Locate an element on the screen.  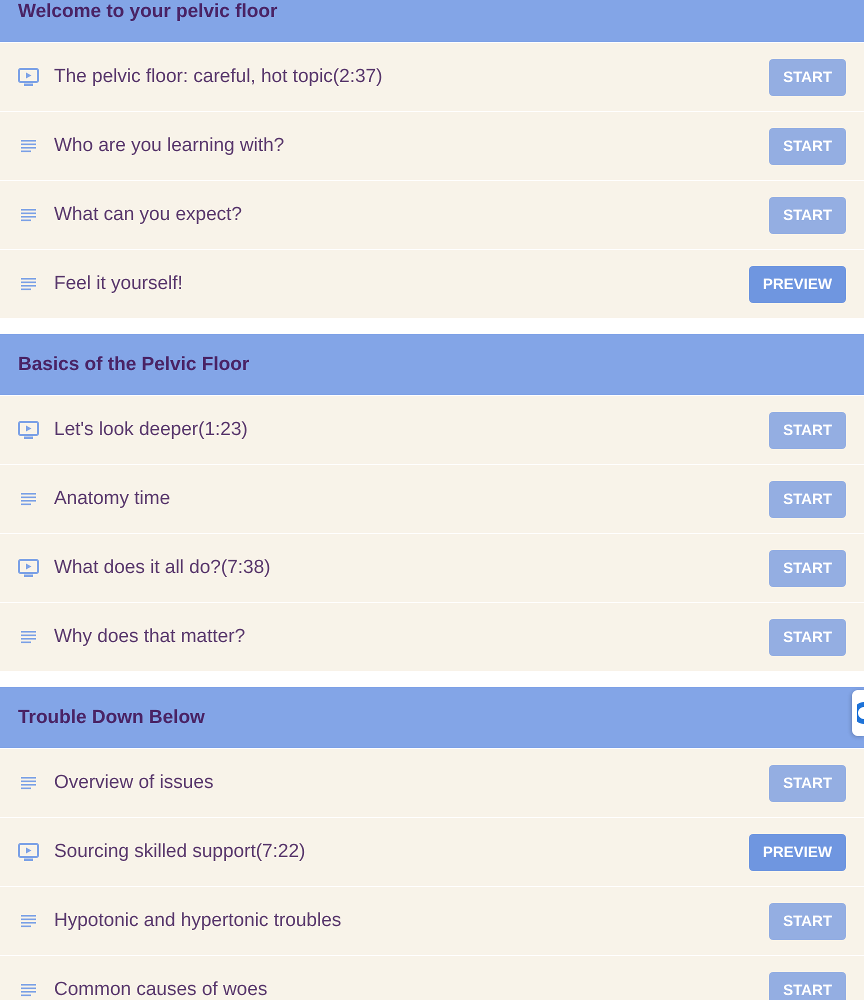
lesson-title: Feel it yourself! is located at coordinates (119, 284).